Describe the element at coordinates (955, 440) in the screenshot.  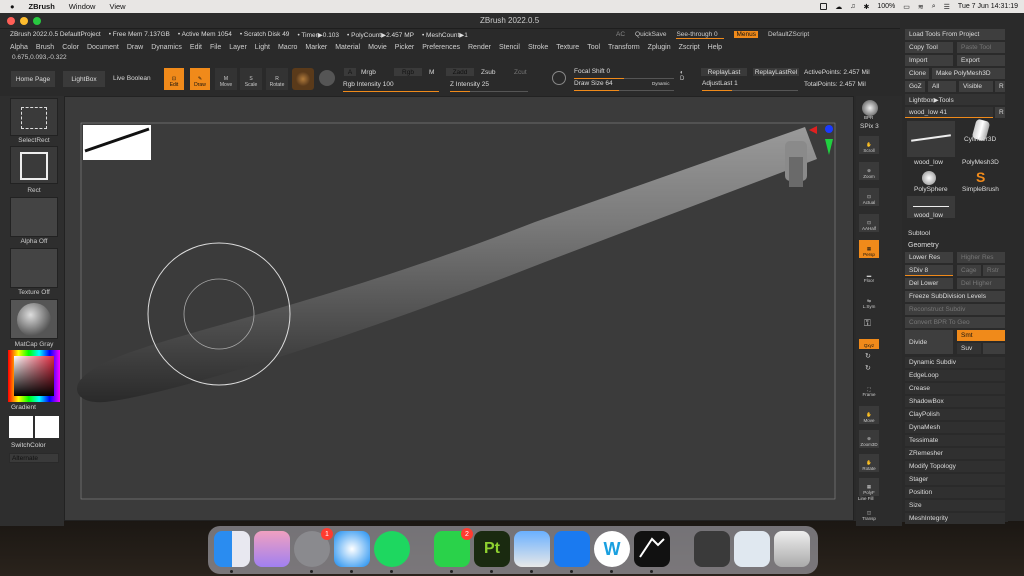
I see `section-tessimate: Tessimate` at that location.